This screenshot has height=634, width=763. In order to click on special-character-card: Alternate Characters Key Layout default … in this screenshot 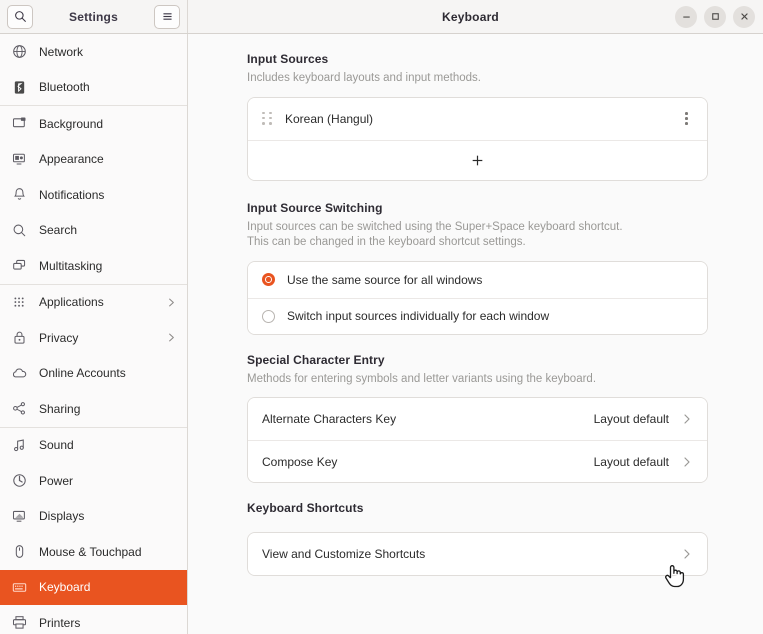, I will do `click(477, 440)`.